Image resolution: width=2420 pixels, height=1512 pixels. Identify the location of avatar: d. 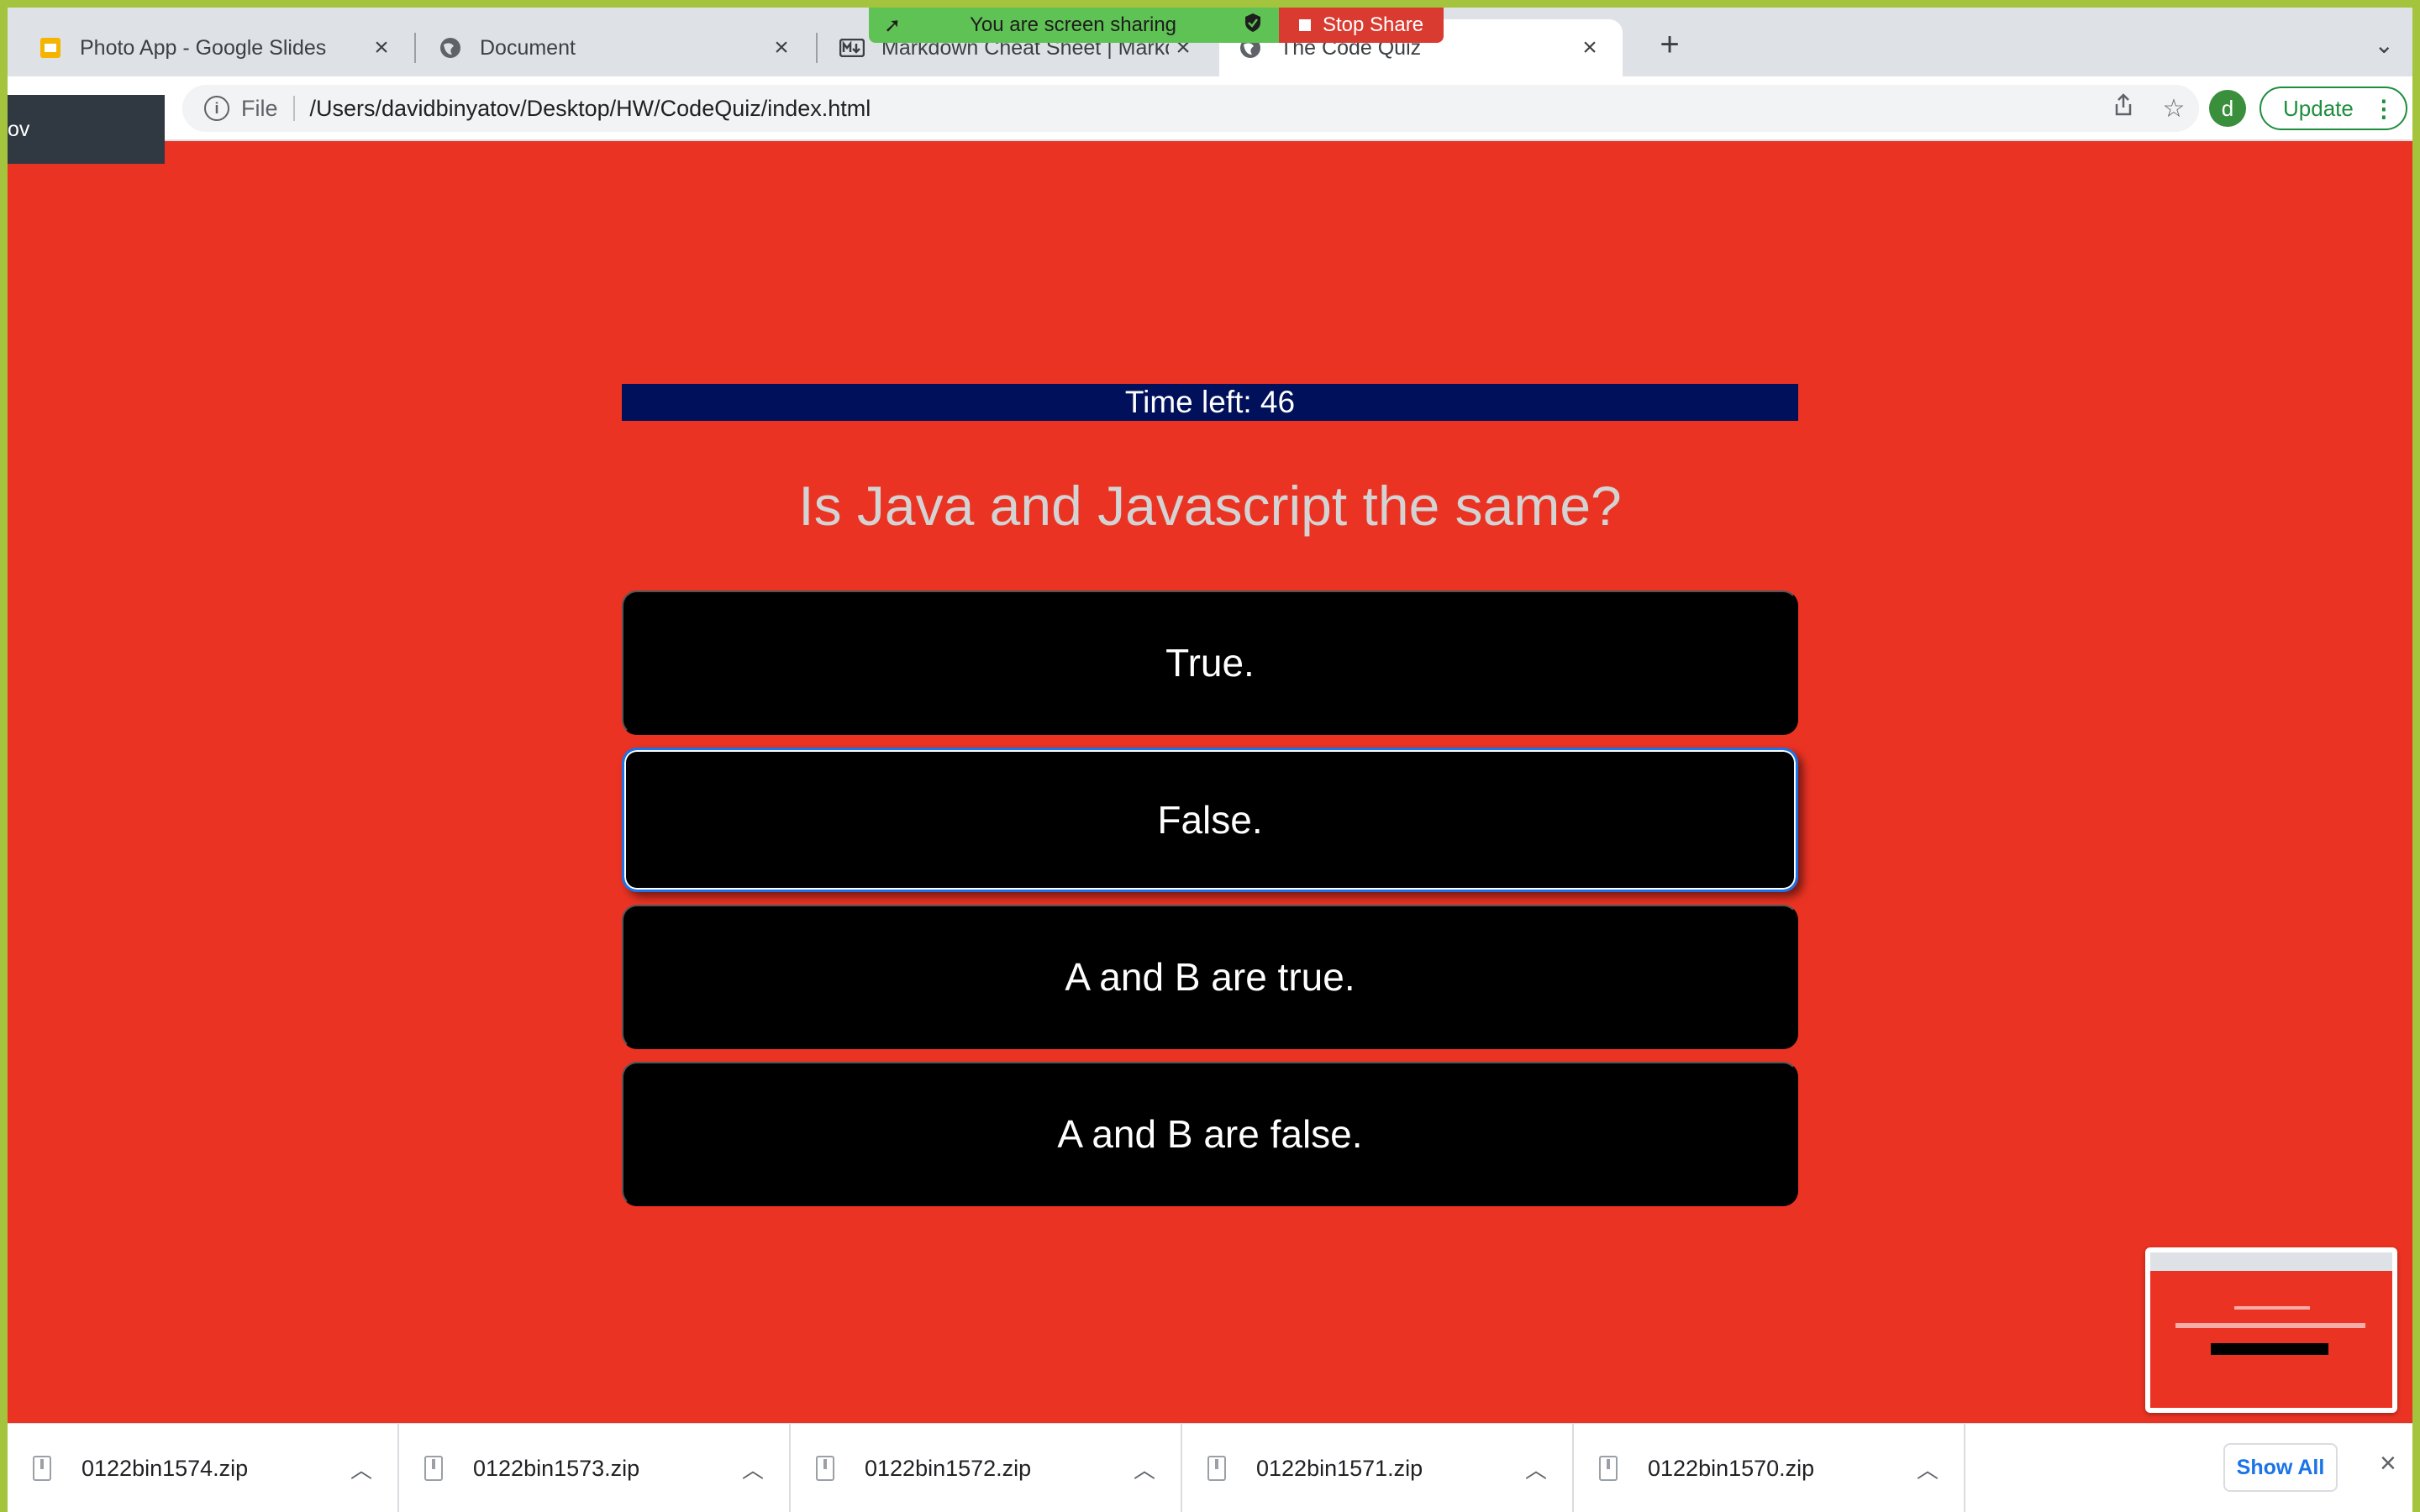
(2227, 108).